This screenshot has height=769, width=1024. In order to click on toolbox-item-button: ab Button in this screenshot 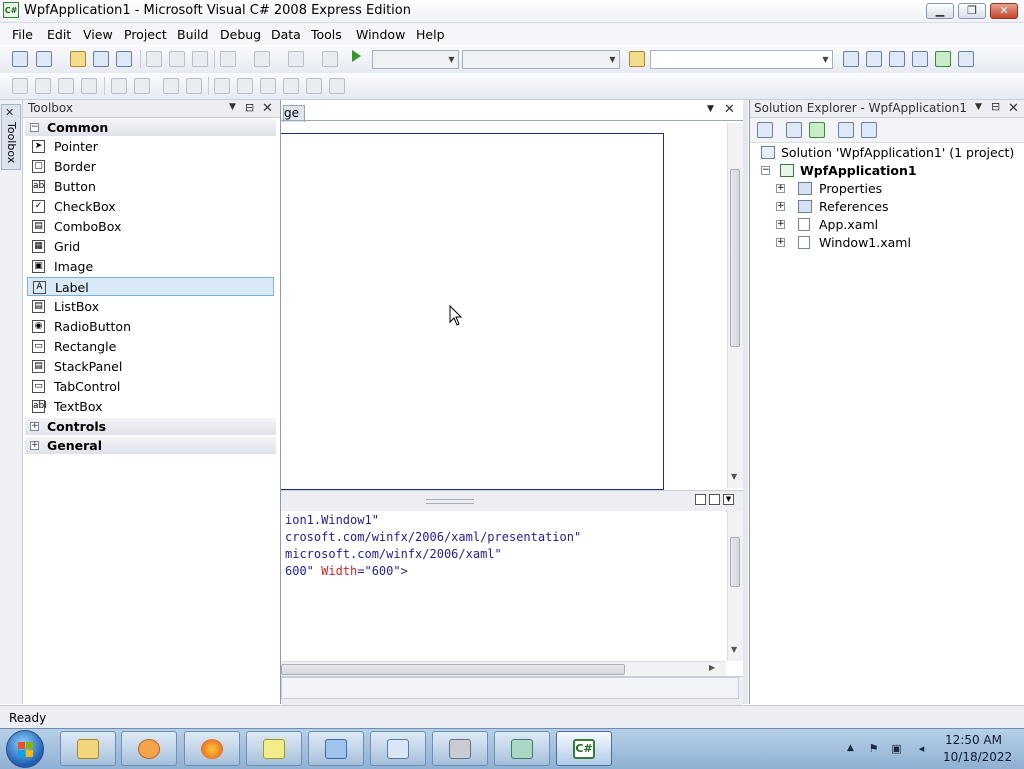, I will do `click(150, 186)`.